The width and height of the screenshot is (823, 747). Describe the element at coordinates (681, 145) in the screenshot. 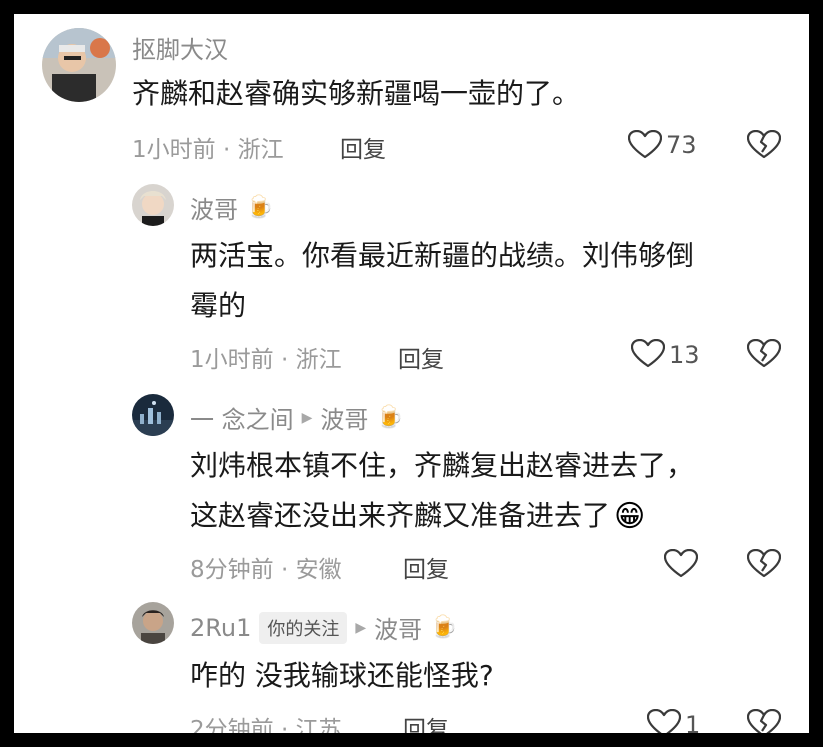

I see `like-count: 73` at that location.